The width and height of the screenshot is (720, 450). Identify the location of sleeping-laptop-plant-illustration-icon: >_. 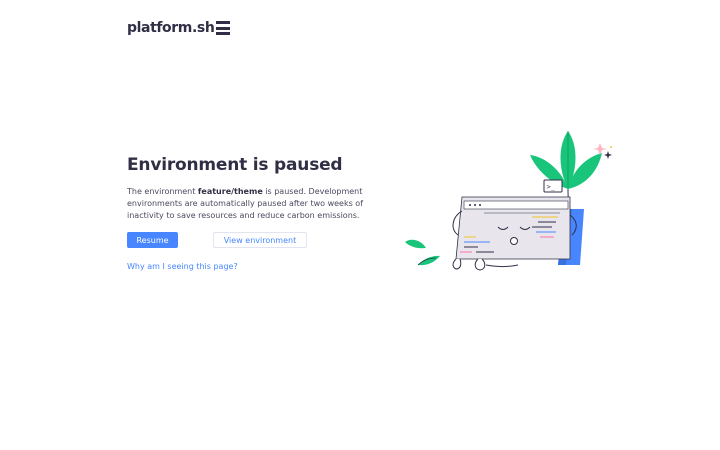
(508, 201).